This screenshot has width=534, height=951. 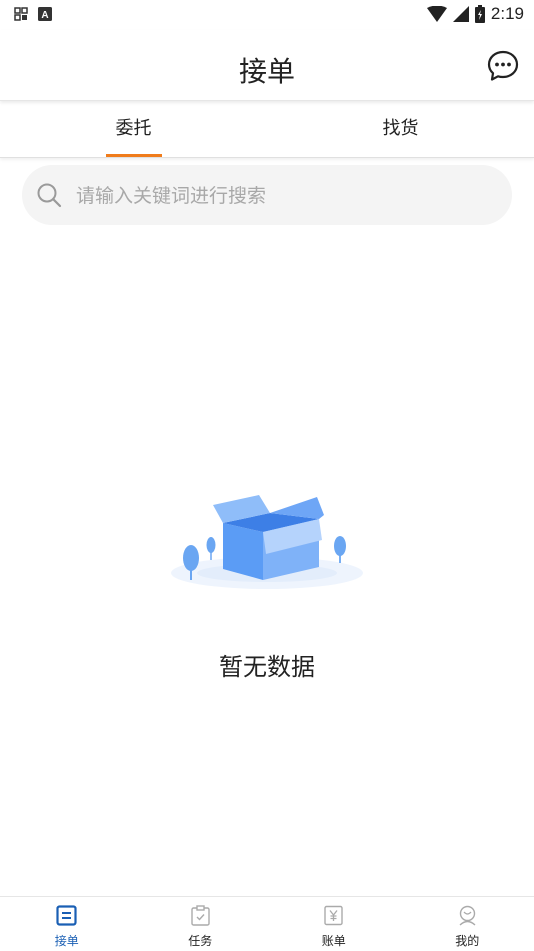 What do you see at coordinates (467, 940) in the screenshot?
I see `nav-label: 我的` at bounding box center [467, 940].